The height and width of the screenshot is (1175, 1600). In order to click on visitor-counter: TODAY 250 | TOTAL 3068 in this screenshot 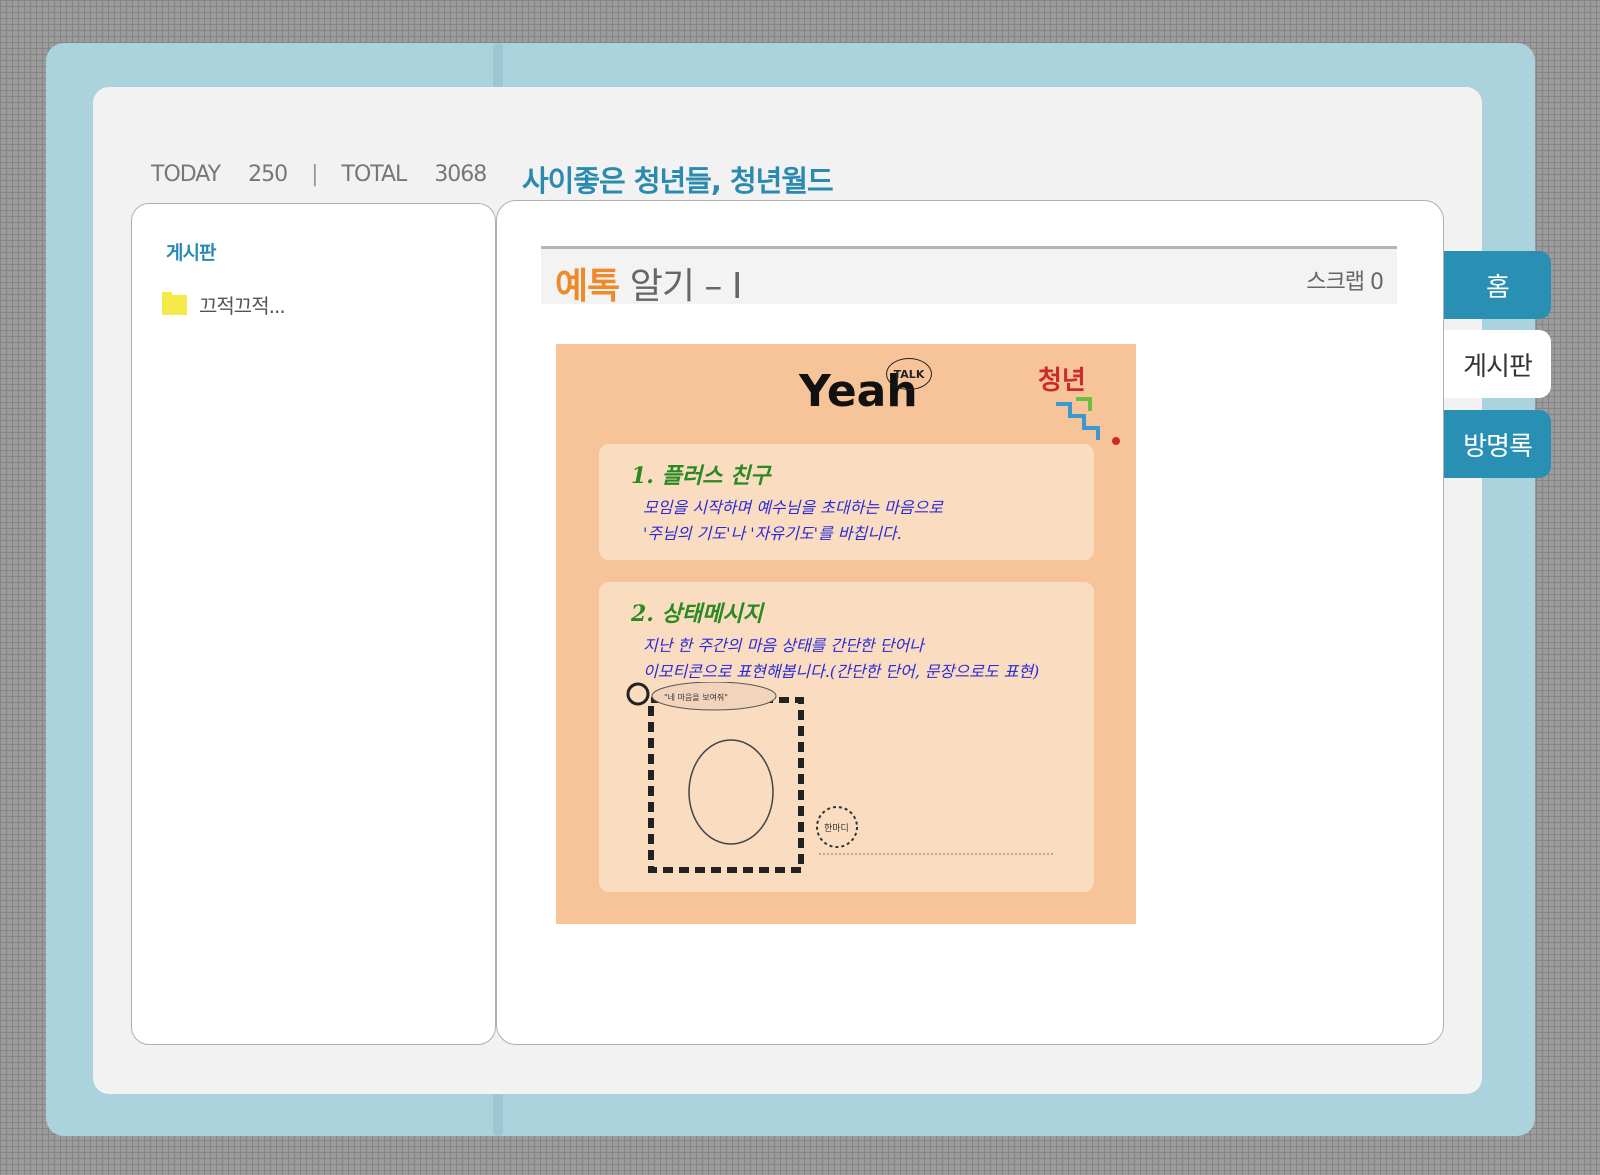, I will do `click(319, 174)`.